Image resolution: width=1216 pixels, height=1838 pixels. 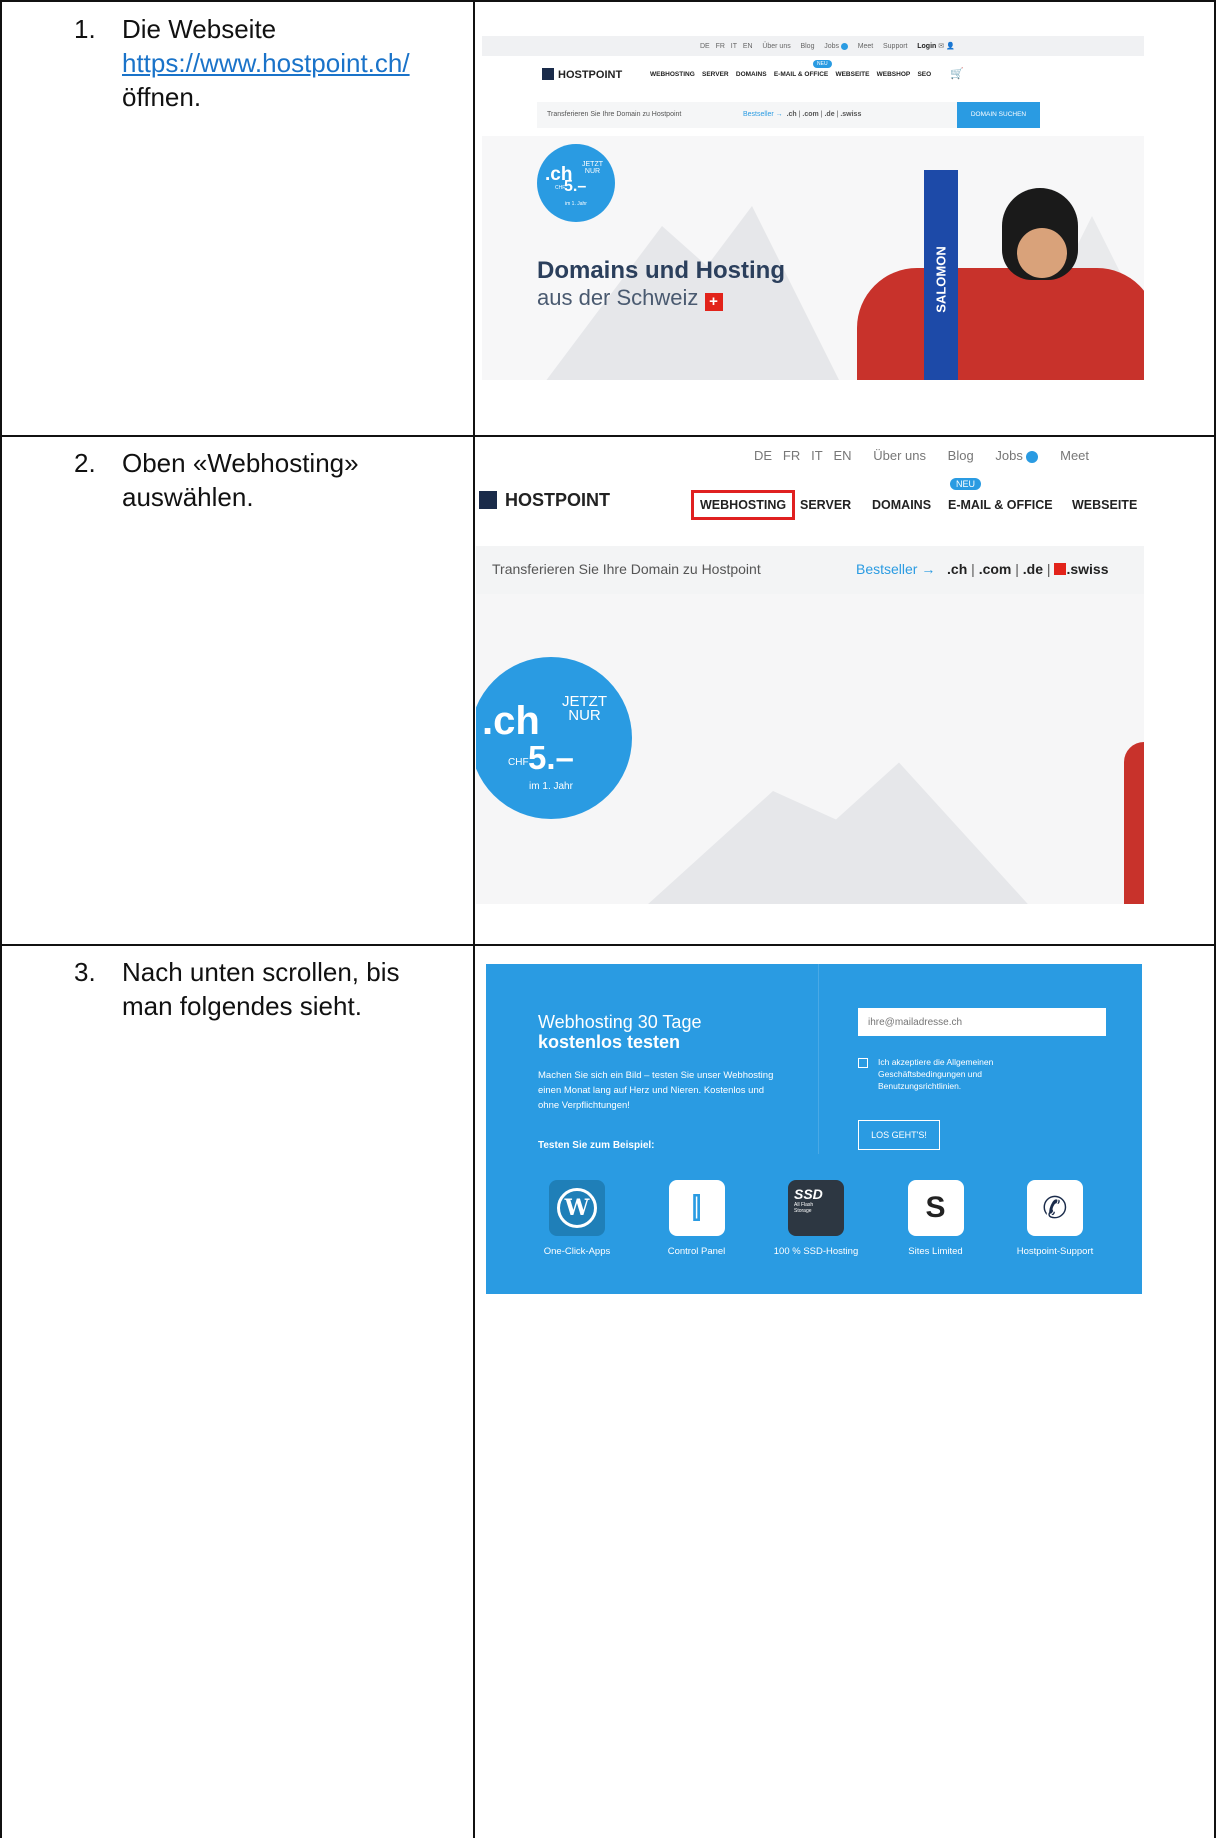 I want to click on email-input, so click(x=982, y=1022).